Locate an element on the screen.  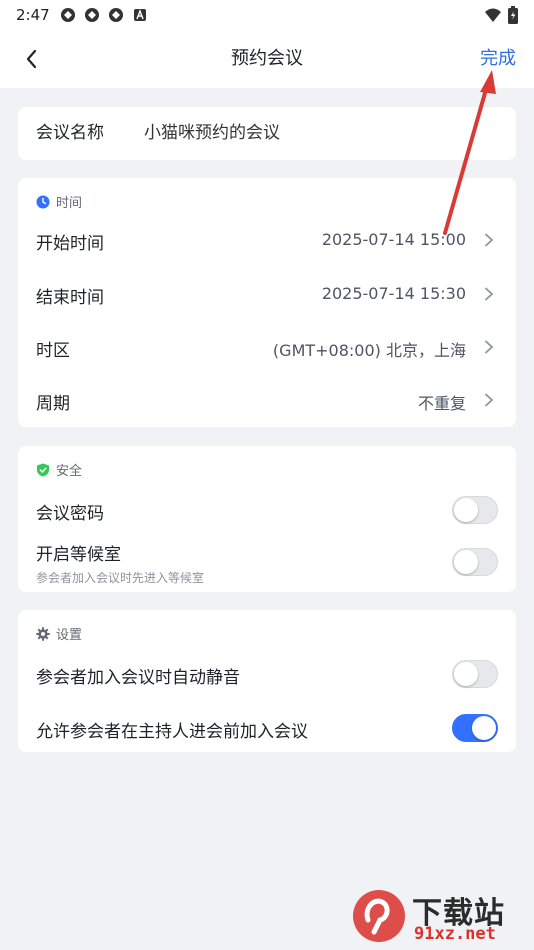
timezone-value: (GMT+08:00) 北京，上海 is located at coordinates (369, 350).